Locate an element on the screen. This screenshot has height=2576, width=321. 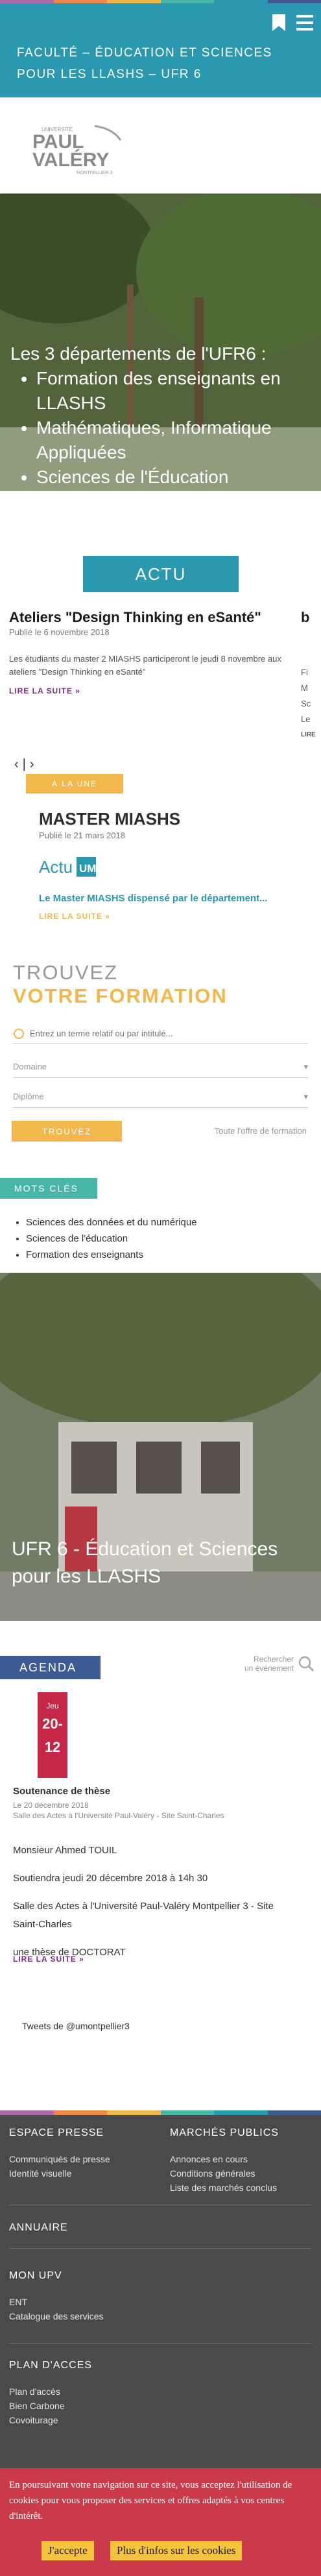
menu-button is located at coordinates (305, 23).